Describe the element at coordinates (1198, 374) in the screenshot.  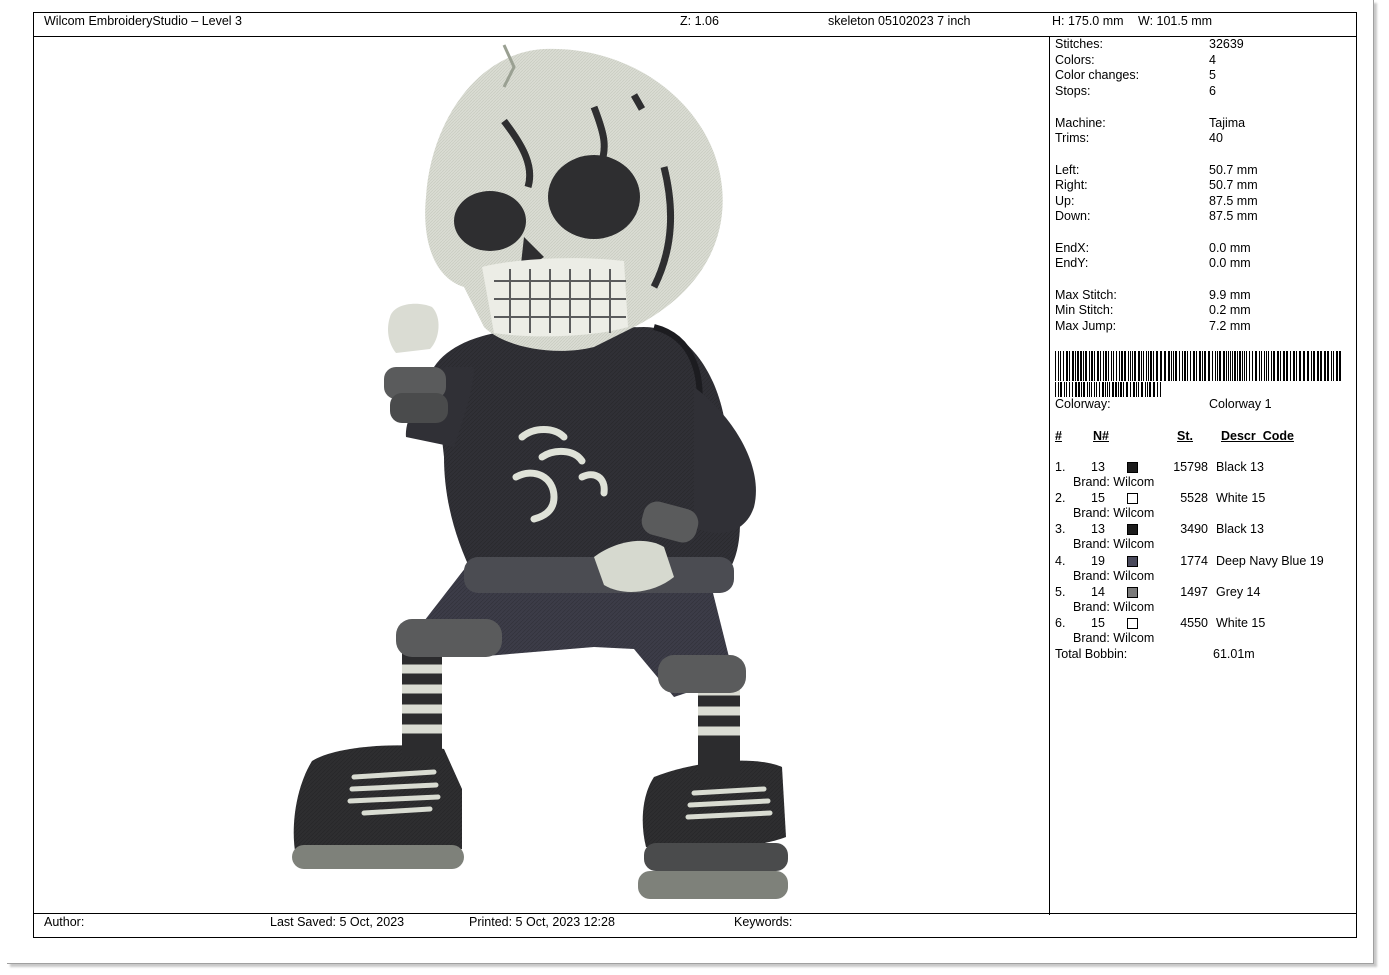
I see `barcode` at that location.